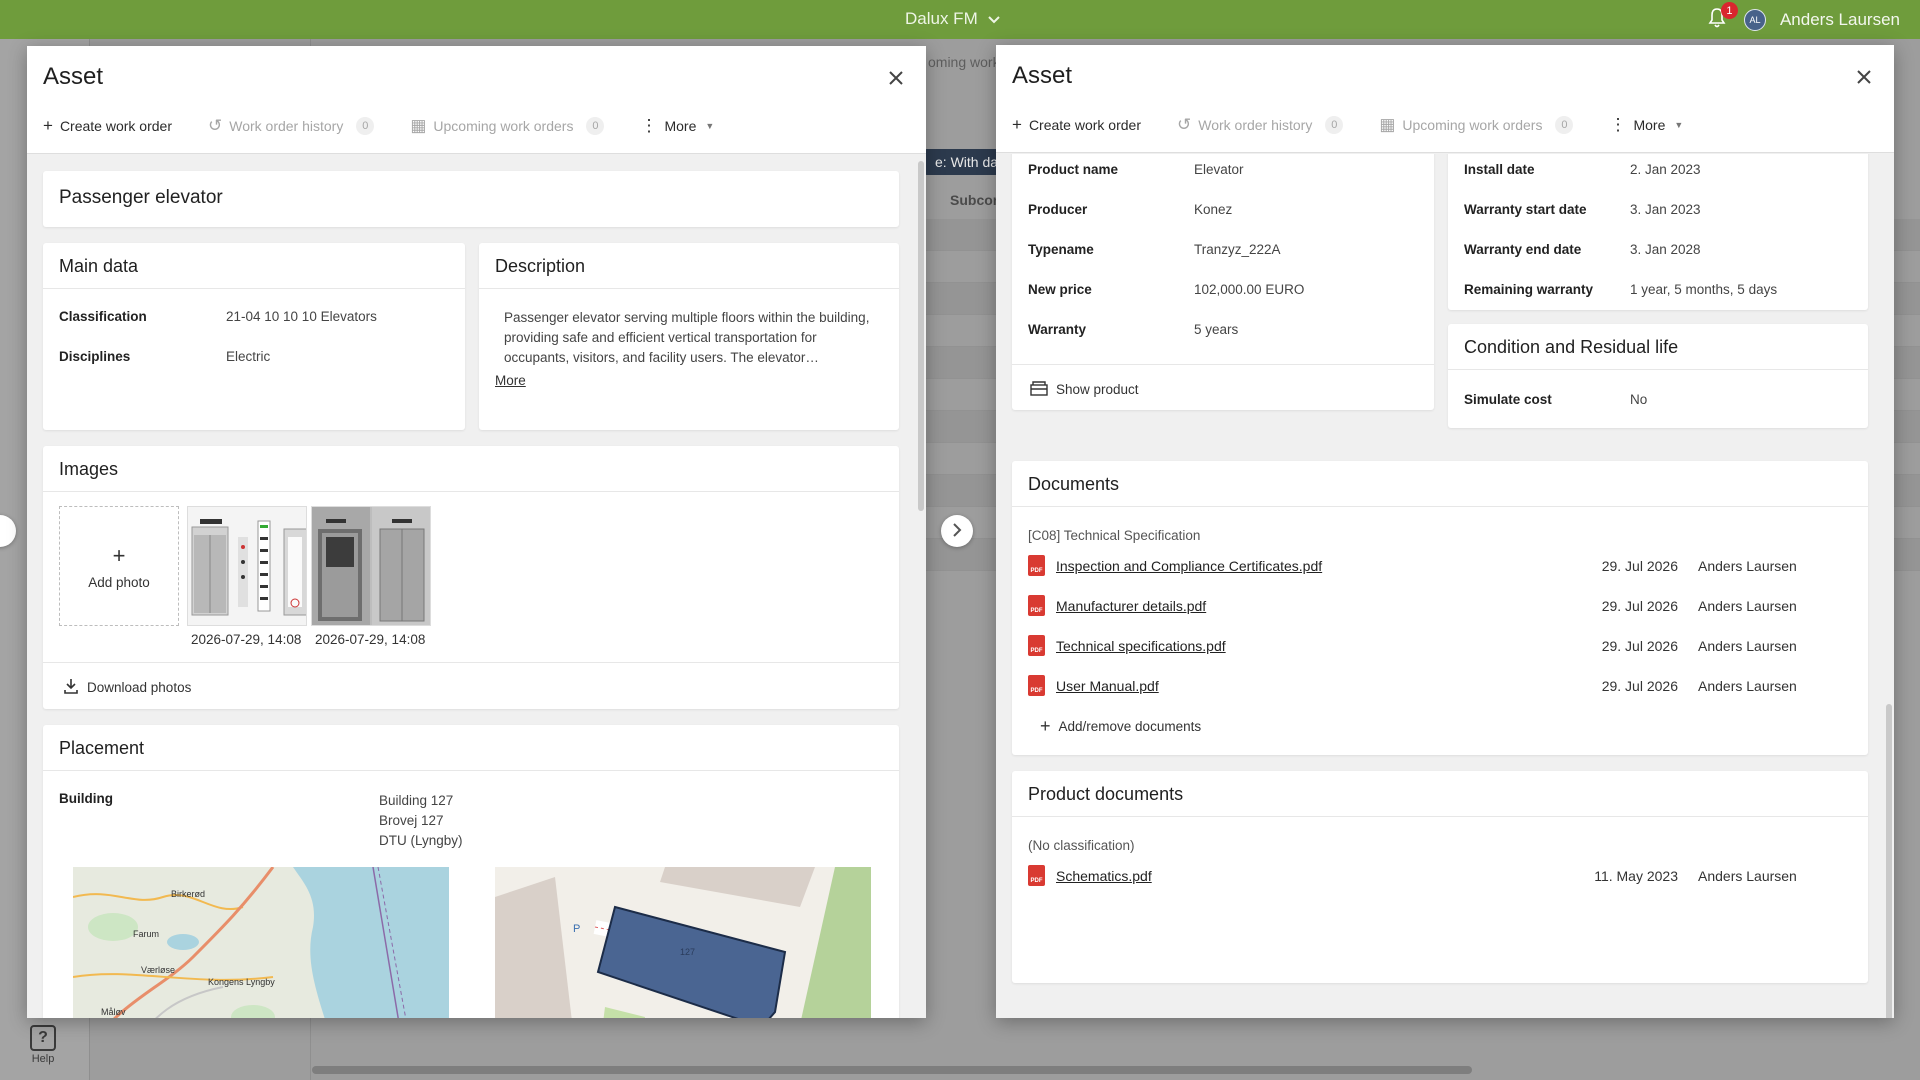 This screenshot has height=1080, width=1920. What do you see at coordinates (1097, 389) in the screenshot?
I see `show-product-label: Show product` at bounding box center [1097, 389].